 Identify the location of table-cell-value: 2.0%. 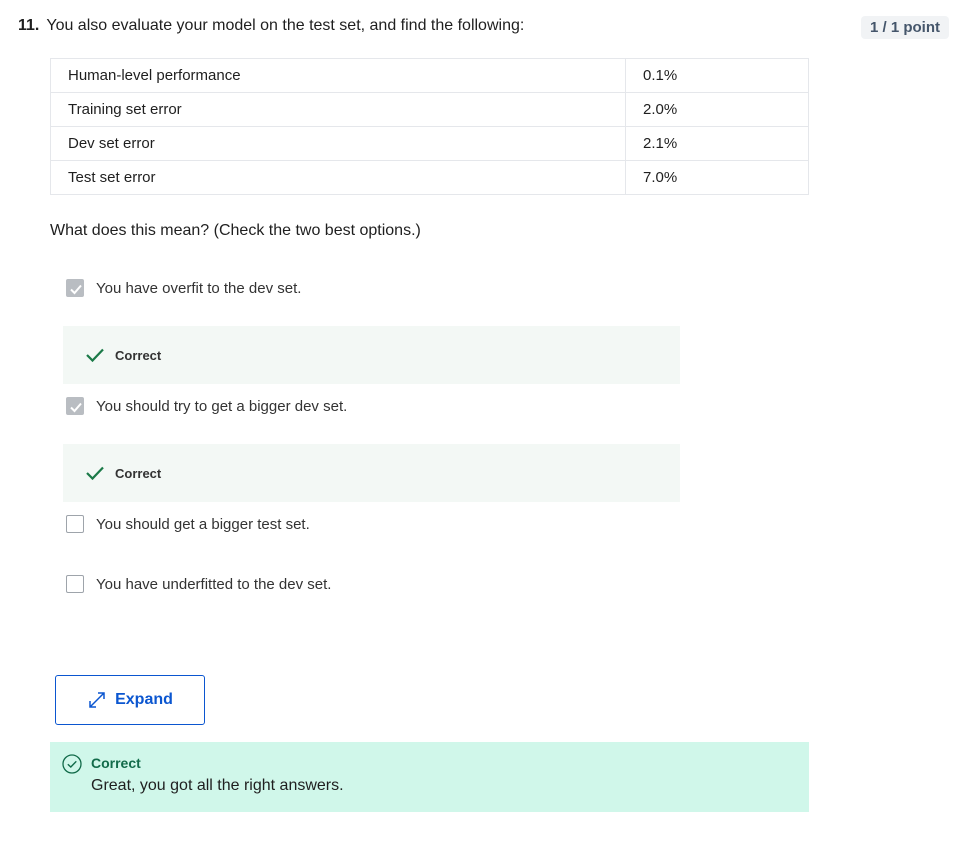
(717, 109).